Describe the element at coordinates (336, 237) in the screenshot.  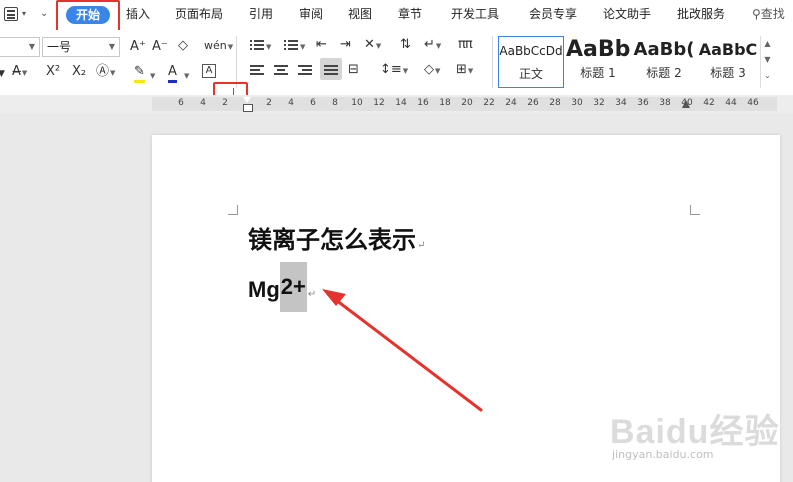
I see `document-line-1: 镁离子怎么表示↵` at that location.